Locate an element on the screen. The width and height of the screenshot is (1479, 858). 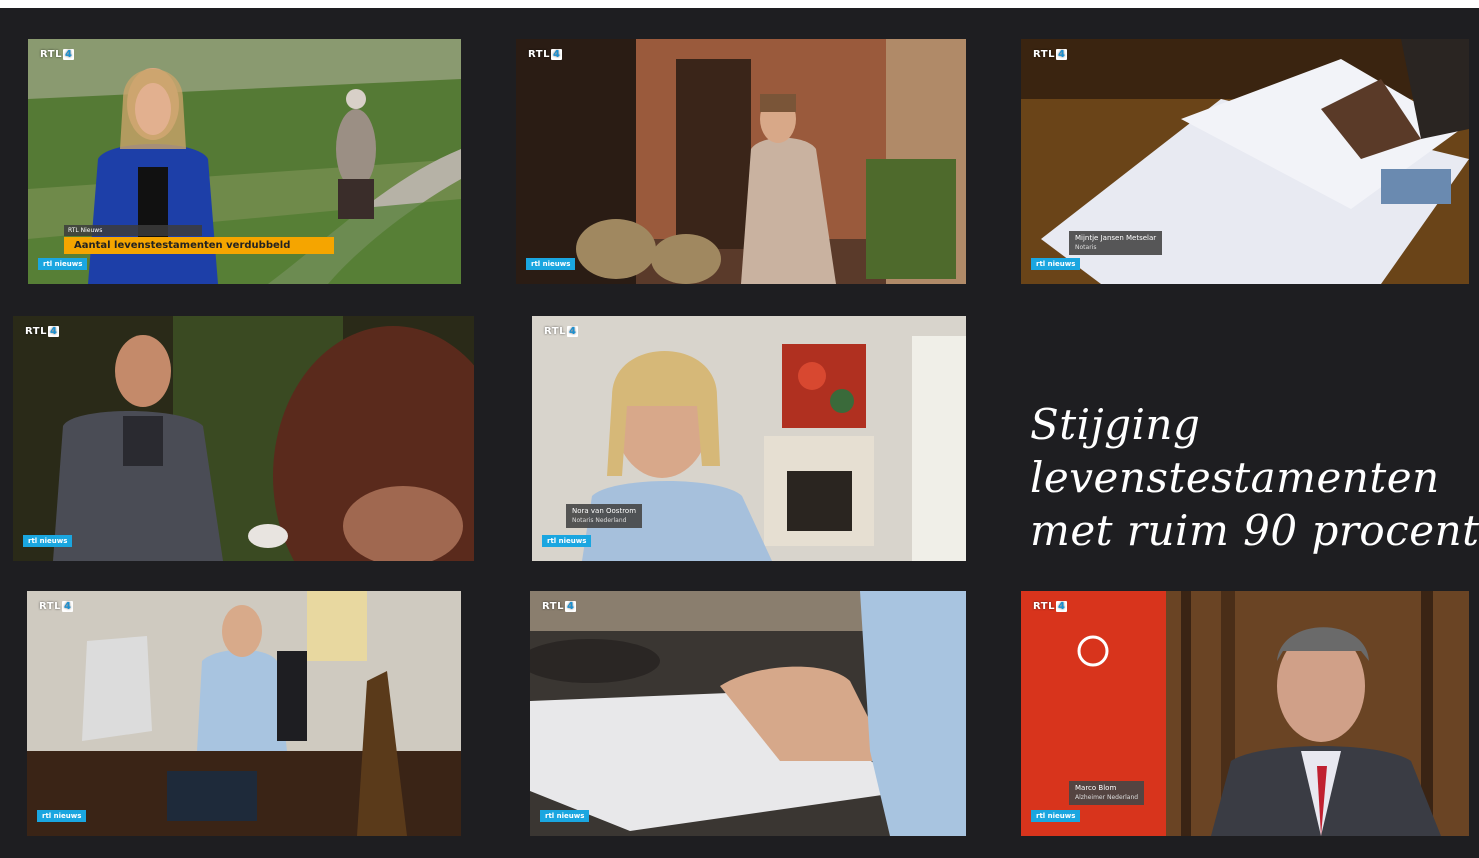
video-still-meeting: RTL 4 rtl nieuws is located at coordinates (243, 438).